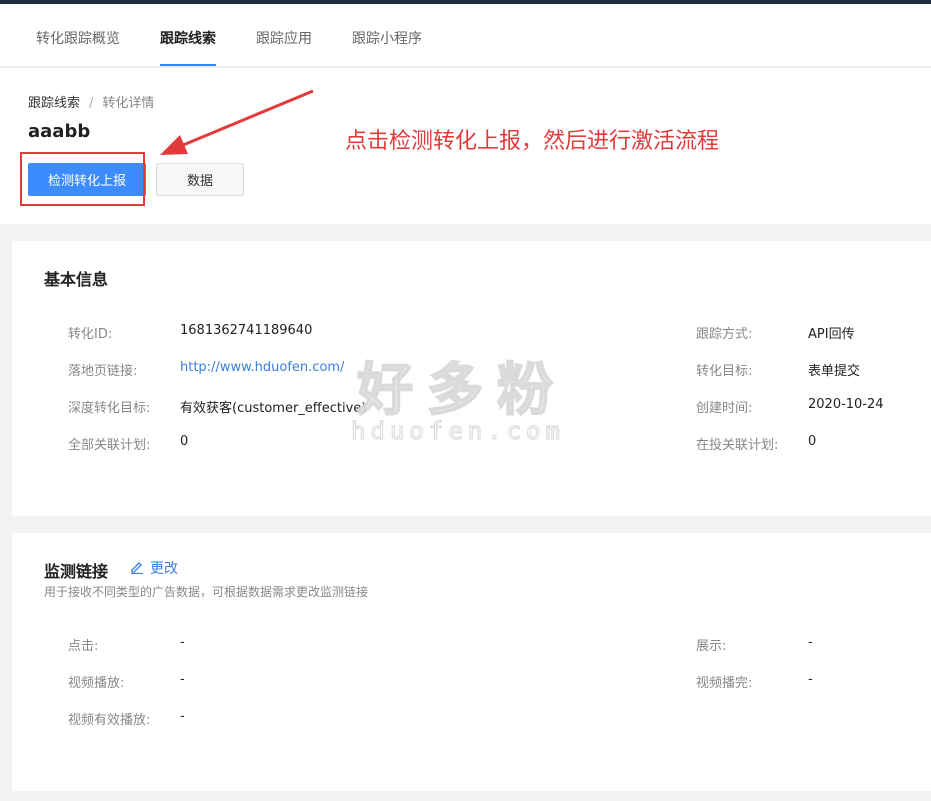  Describe the element at coordinates (54, 103) in the screenshot. I see `breadcrumb-parent: 跟踪线索` at that location.